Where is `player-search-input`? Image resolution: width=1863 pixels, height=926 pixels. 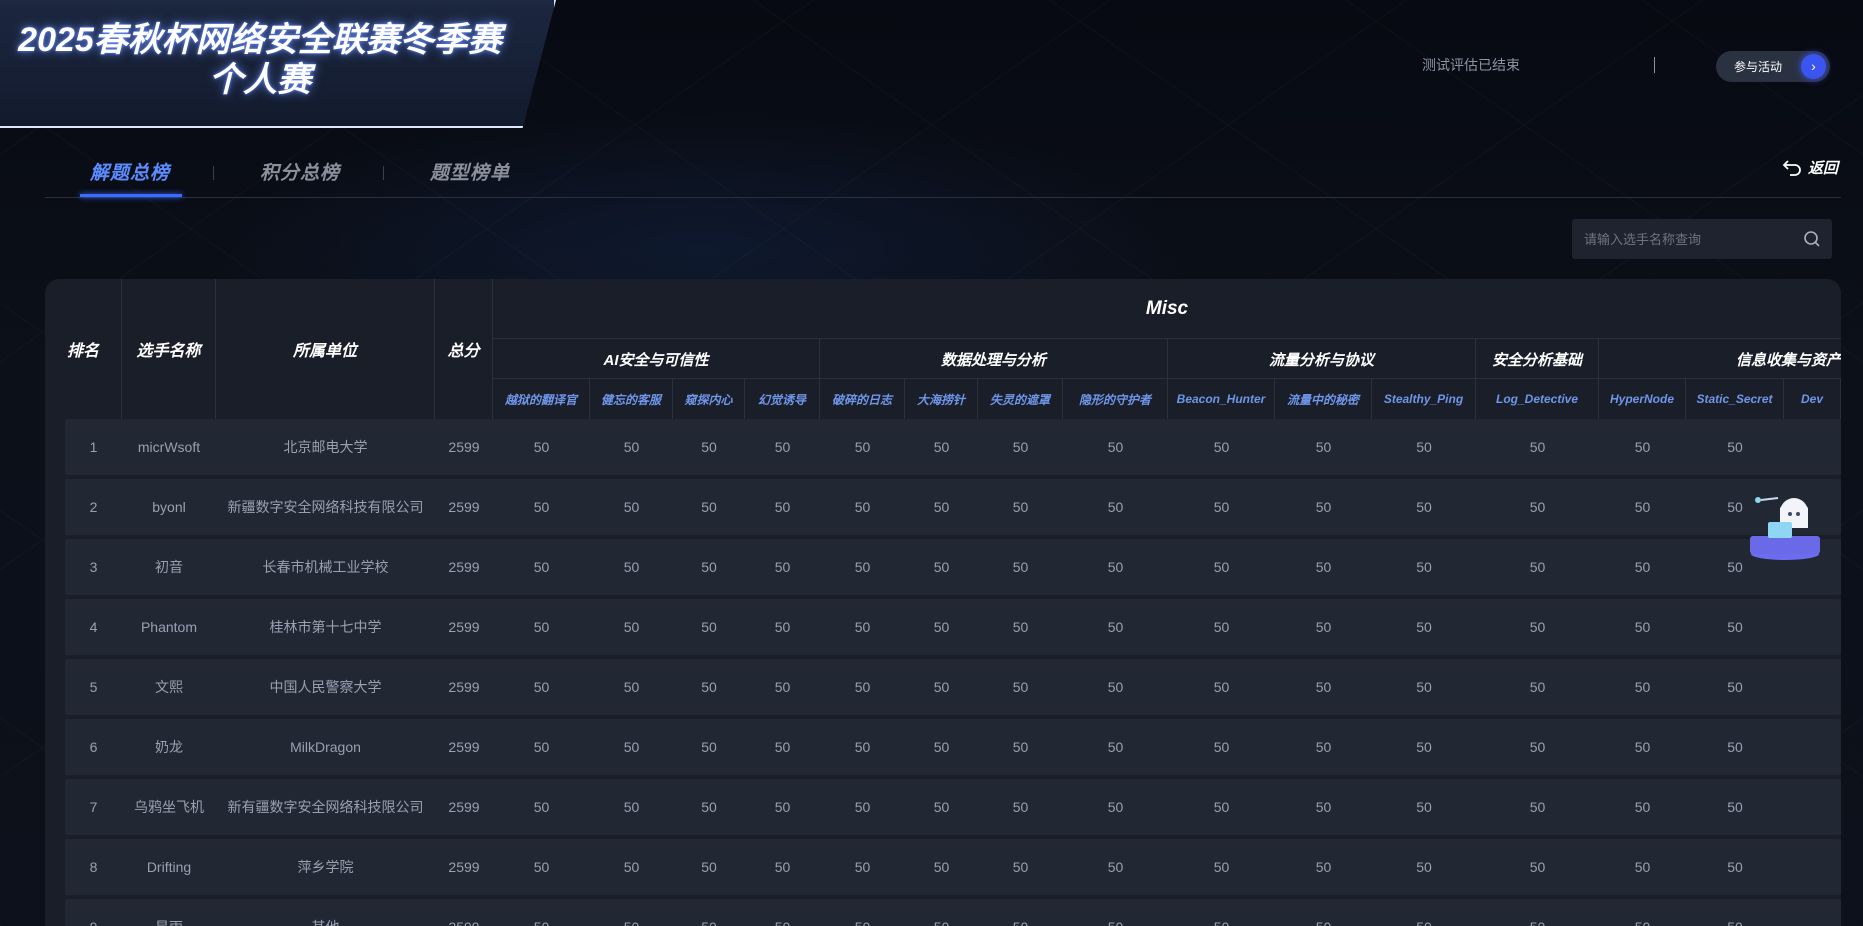
player-search-input is located at coordinates (1682, 239).